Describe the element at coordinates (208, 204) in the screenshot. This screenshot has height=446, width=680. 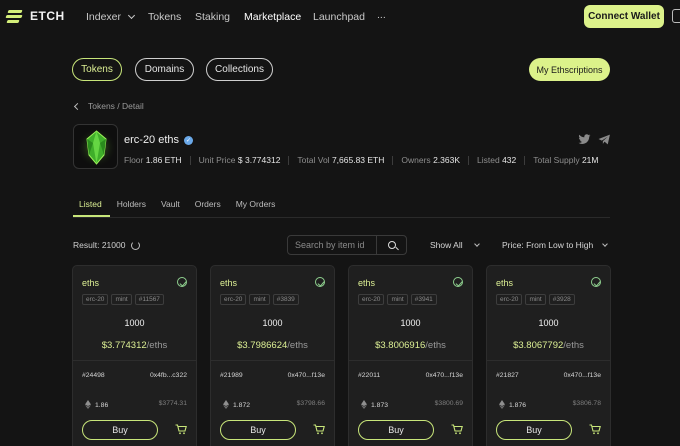
I see `tab-orders: Orders` at that location.